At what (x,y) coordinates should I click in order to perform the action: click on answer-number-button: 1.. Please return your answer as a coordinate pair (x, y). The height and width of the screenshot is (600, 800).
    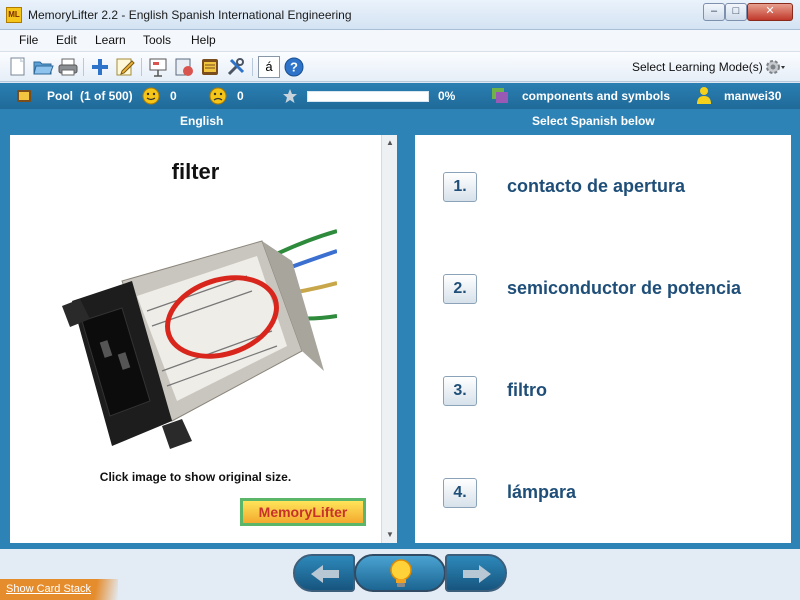
    Looking at the image, I should click on (460, 187).